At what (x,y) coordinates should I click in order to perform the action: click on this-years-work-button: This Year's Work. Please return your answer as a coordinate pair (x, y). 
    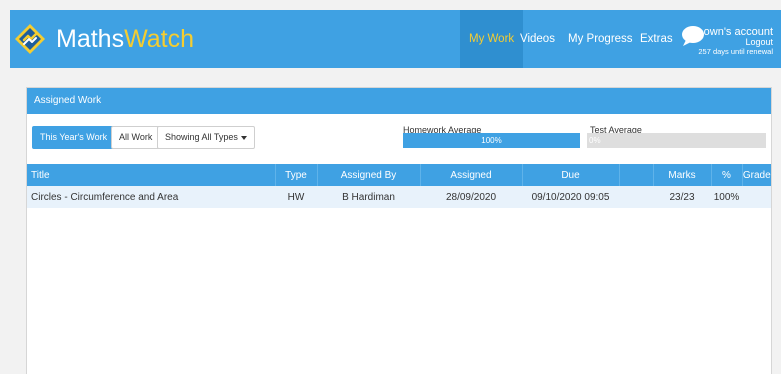
    Looking at the image, I should click on (74, 137).